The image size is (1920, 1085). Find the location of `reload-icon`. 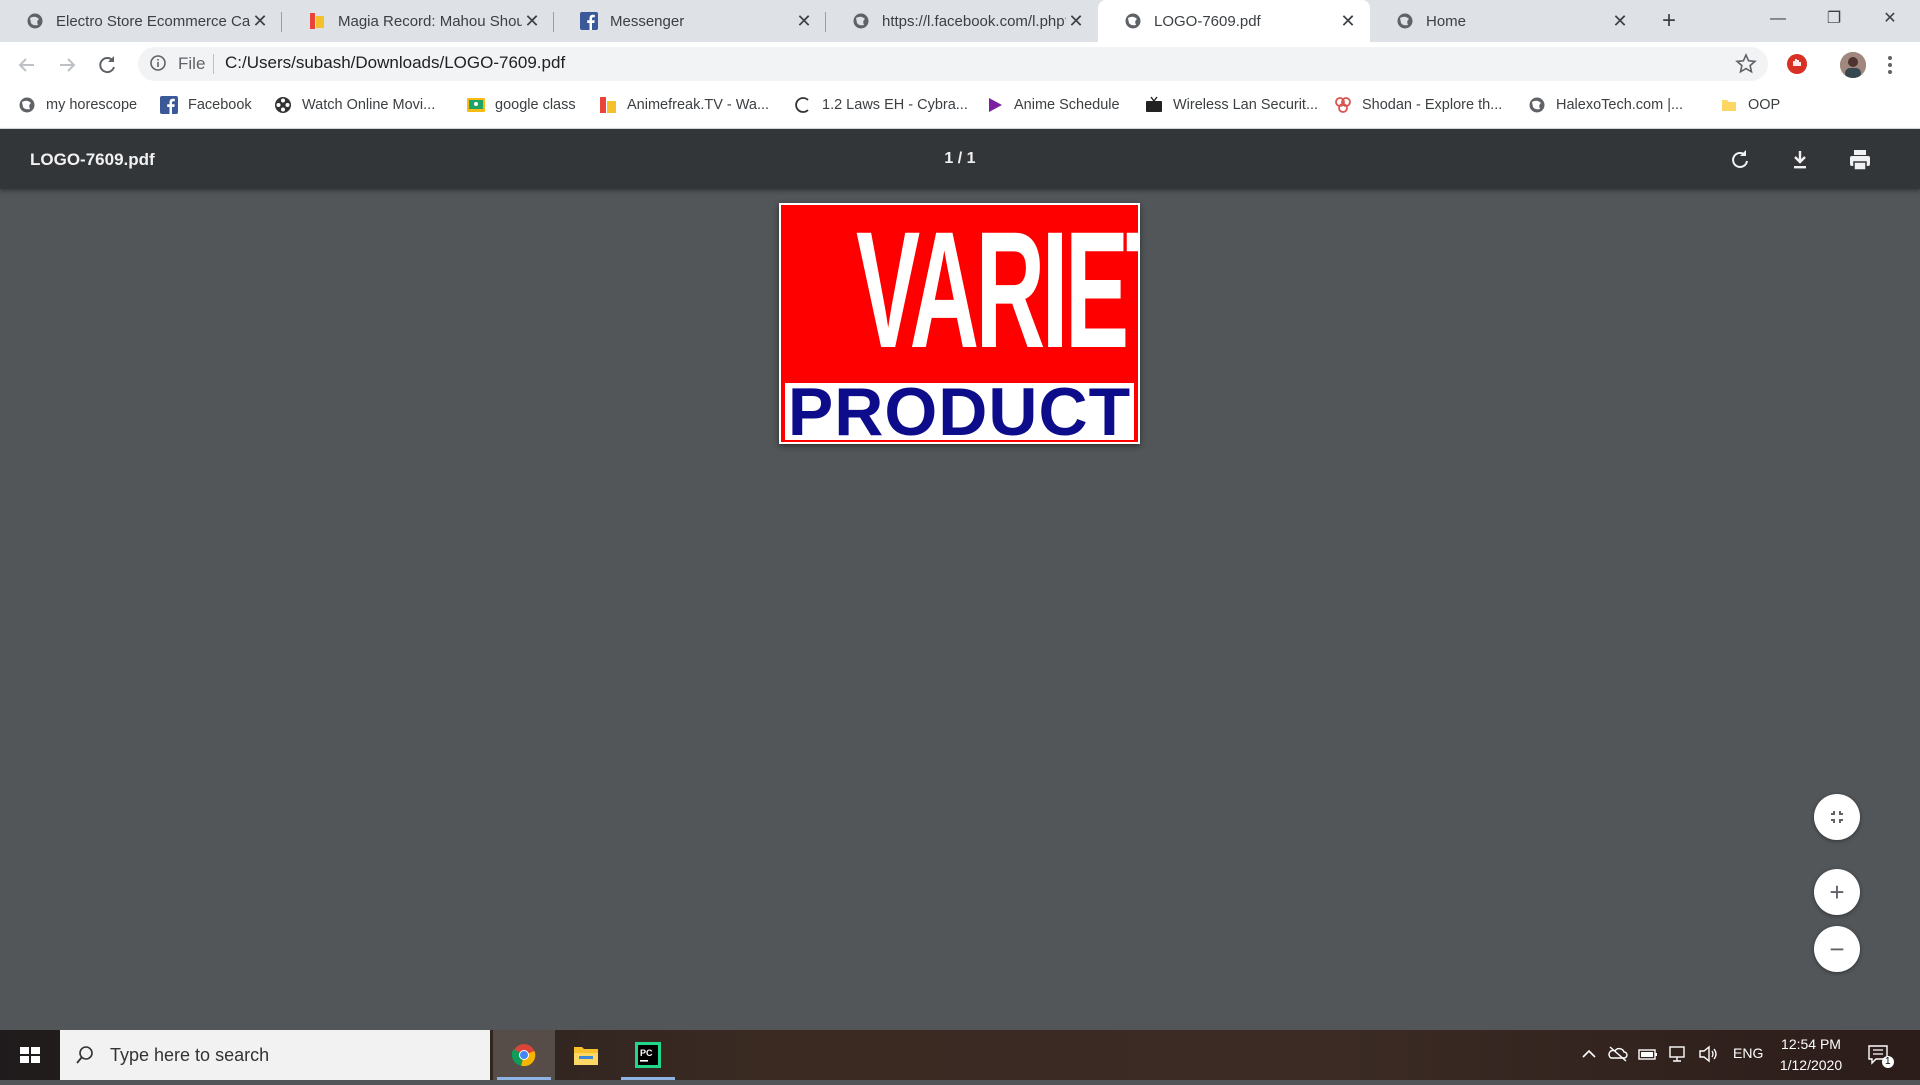

reload-icon is located at coordinates (107, 65).